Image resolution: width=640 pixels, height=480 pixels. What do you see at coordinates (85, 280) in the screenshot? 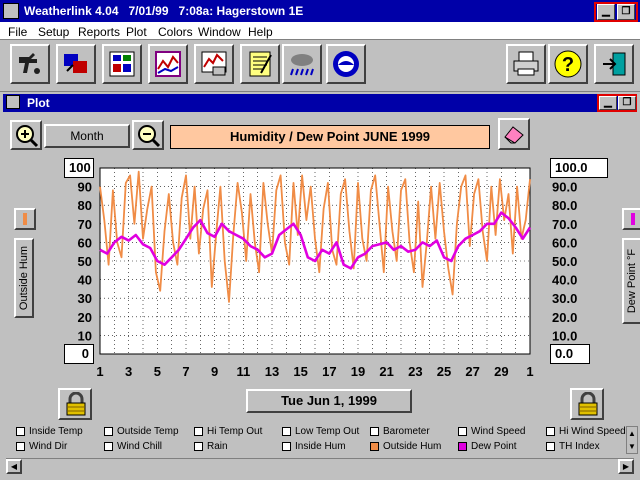
I see `y-tick-label-left: 40` at bounding box center [85, 280].